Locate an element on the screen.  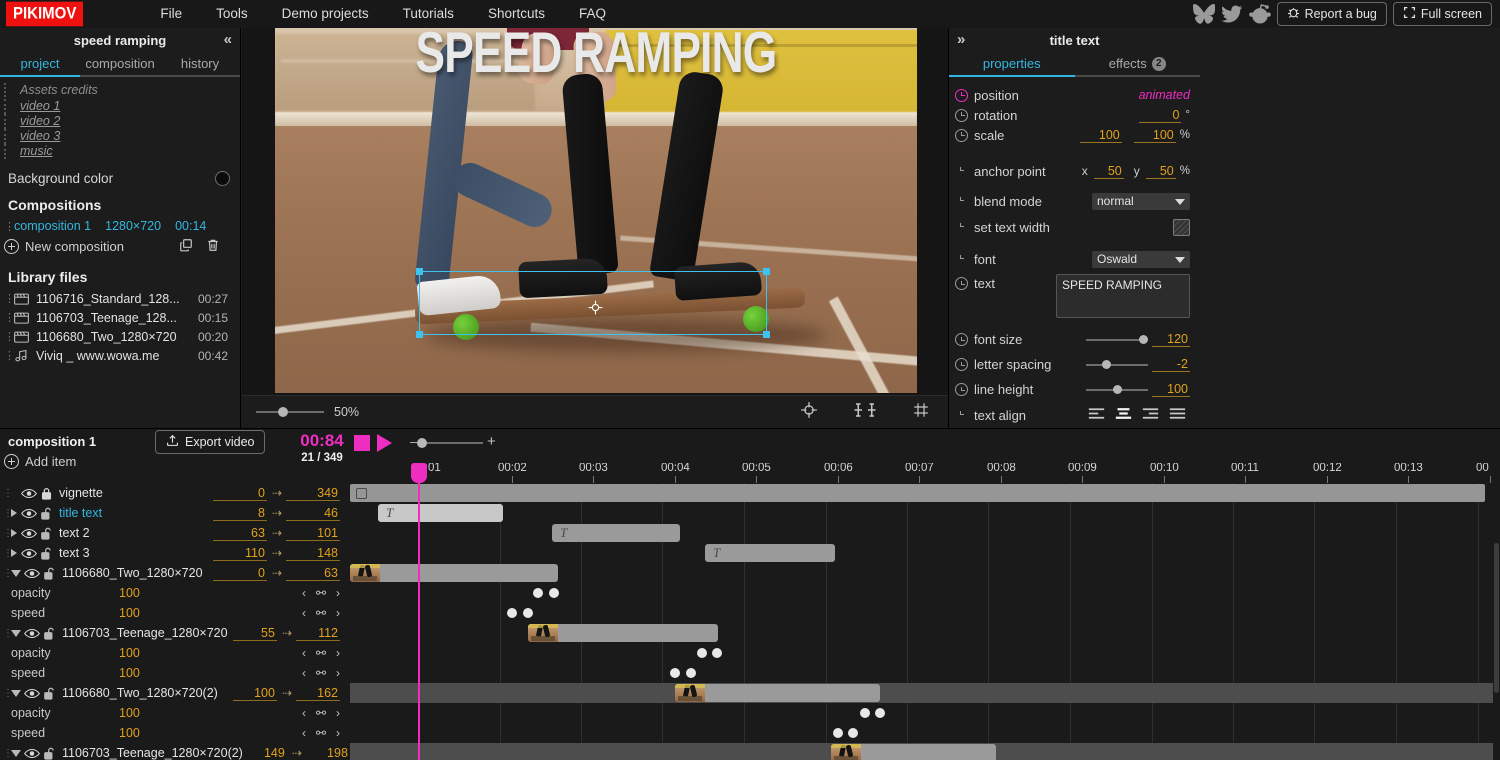
line-height-slider is located at coordinates (1117, 389).